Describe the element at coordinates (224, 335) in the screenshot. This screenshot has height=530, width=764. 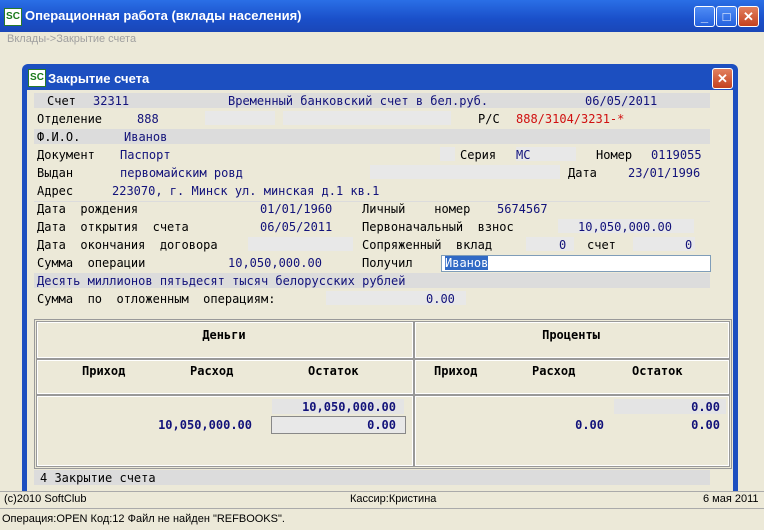
I see `money-header: Деньги` at that location.